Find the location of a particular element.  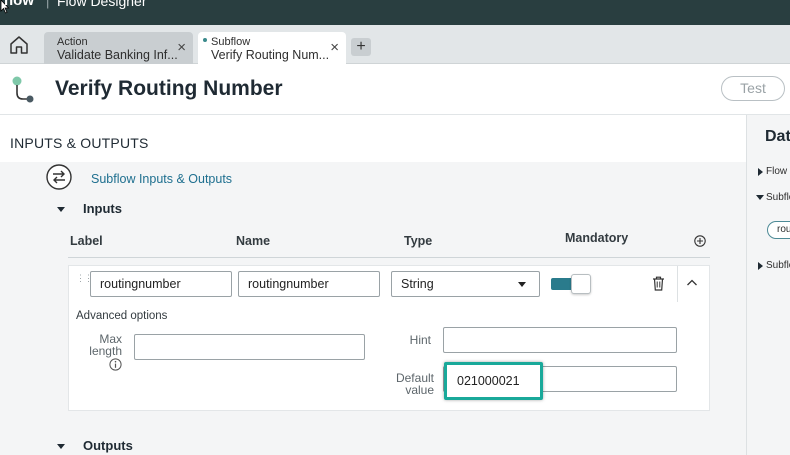

tab-type-label: Subflow is located at coordinates (231, 42).